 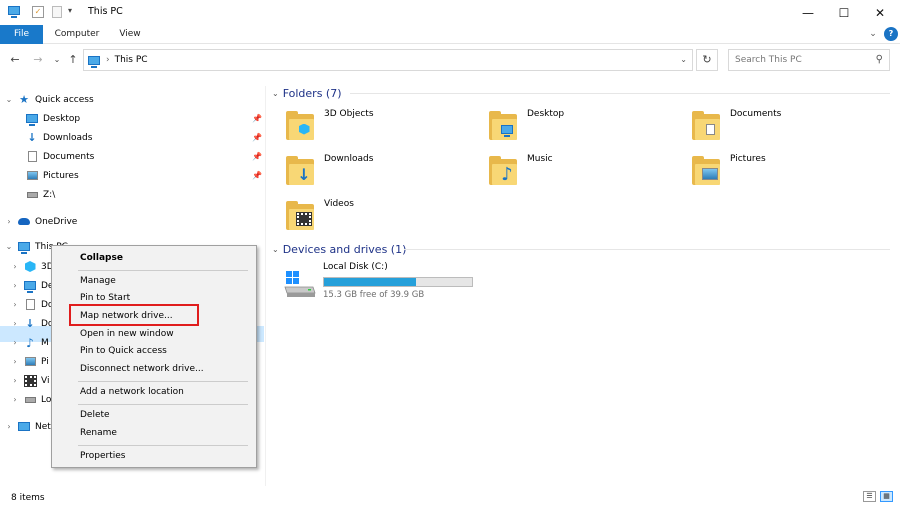 What do you see at coordinates (355, 267) in the screenshot?
I see `drive-name: Local Disk (C:)` at bounding box center [355, 267].